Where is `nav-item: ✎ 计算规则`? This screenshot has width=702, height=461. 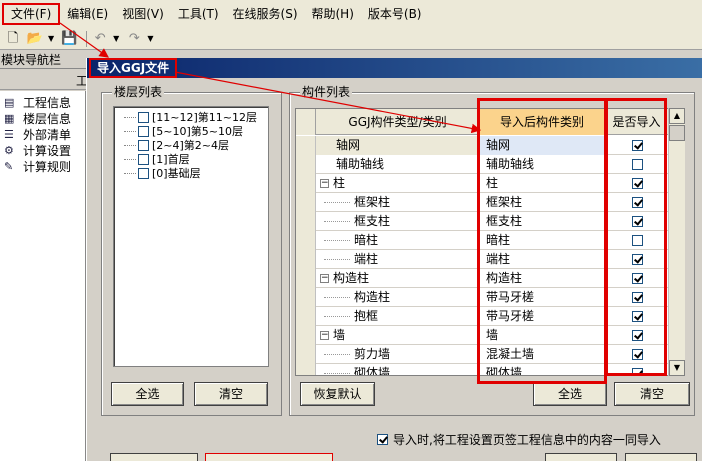 nav-item: ✎ 计算规则 is located at coordinates (42, 166).